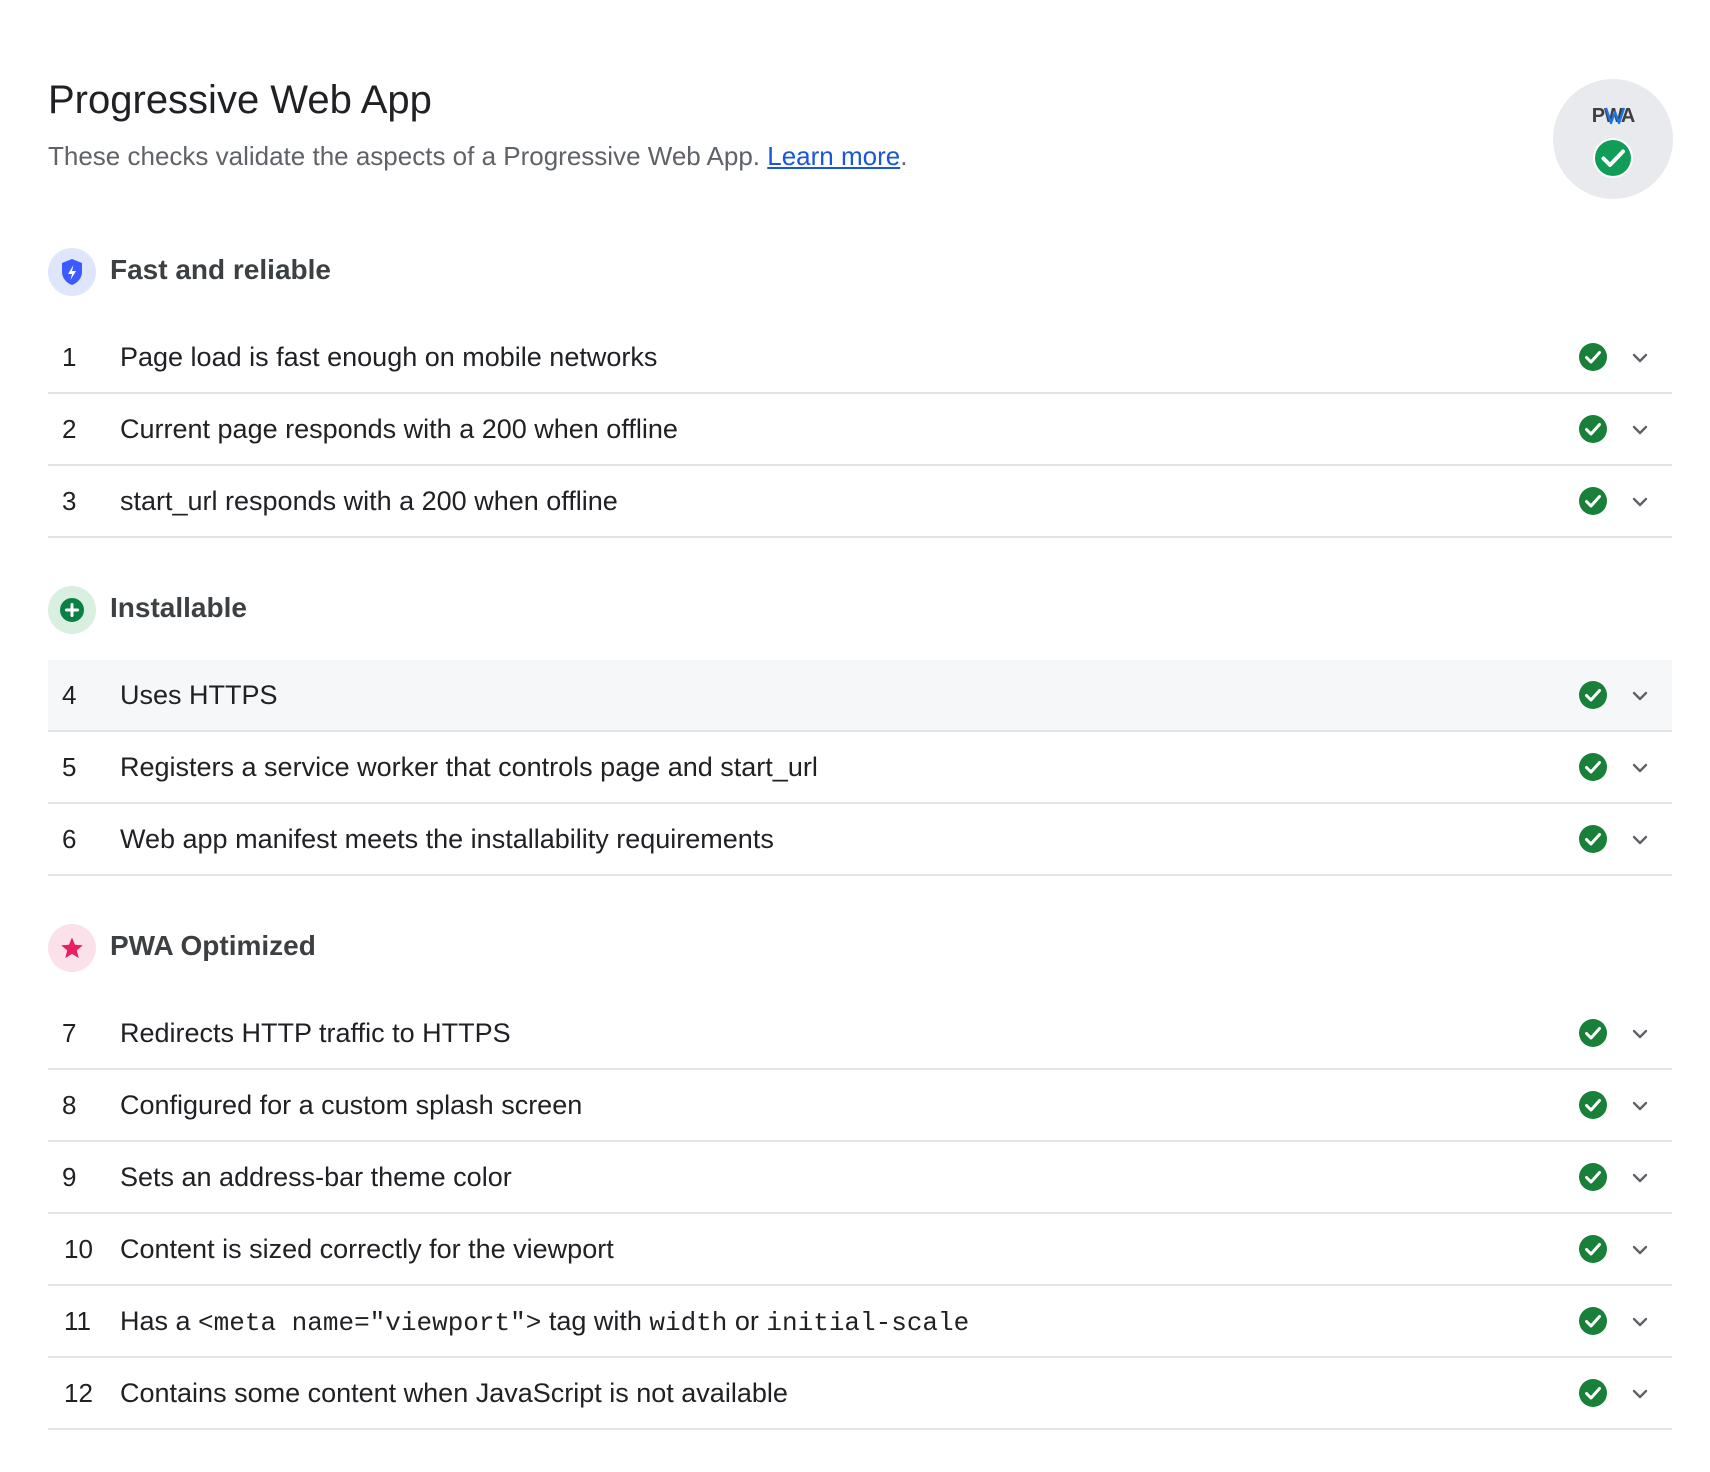 This screenshot has height=1472, width=1710. What do you see at coordinates (860, 696) in the screenshot?
I see `audit-row: 4 Uses HTTPS` at bounding box center [860, 696].